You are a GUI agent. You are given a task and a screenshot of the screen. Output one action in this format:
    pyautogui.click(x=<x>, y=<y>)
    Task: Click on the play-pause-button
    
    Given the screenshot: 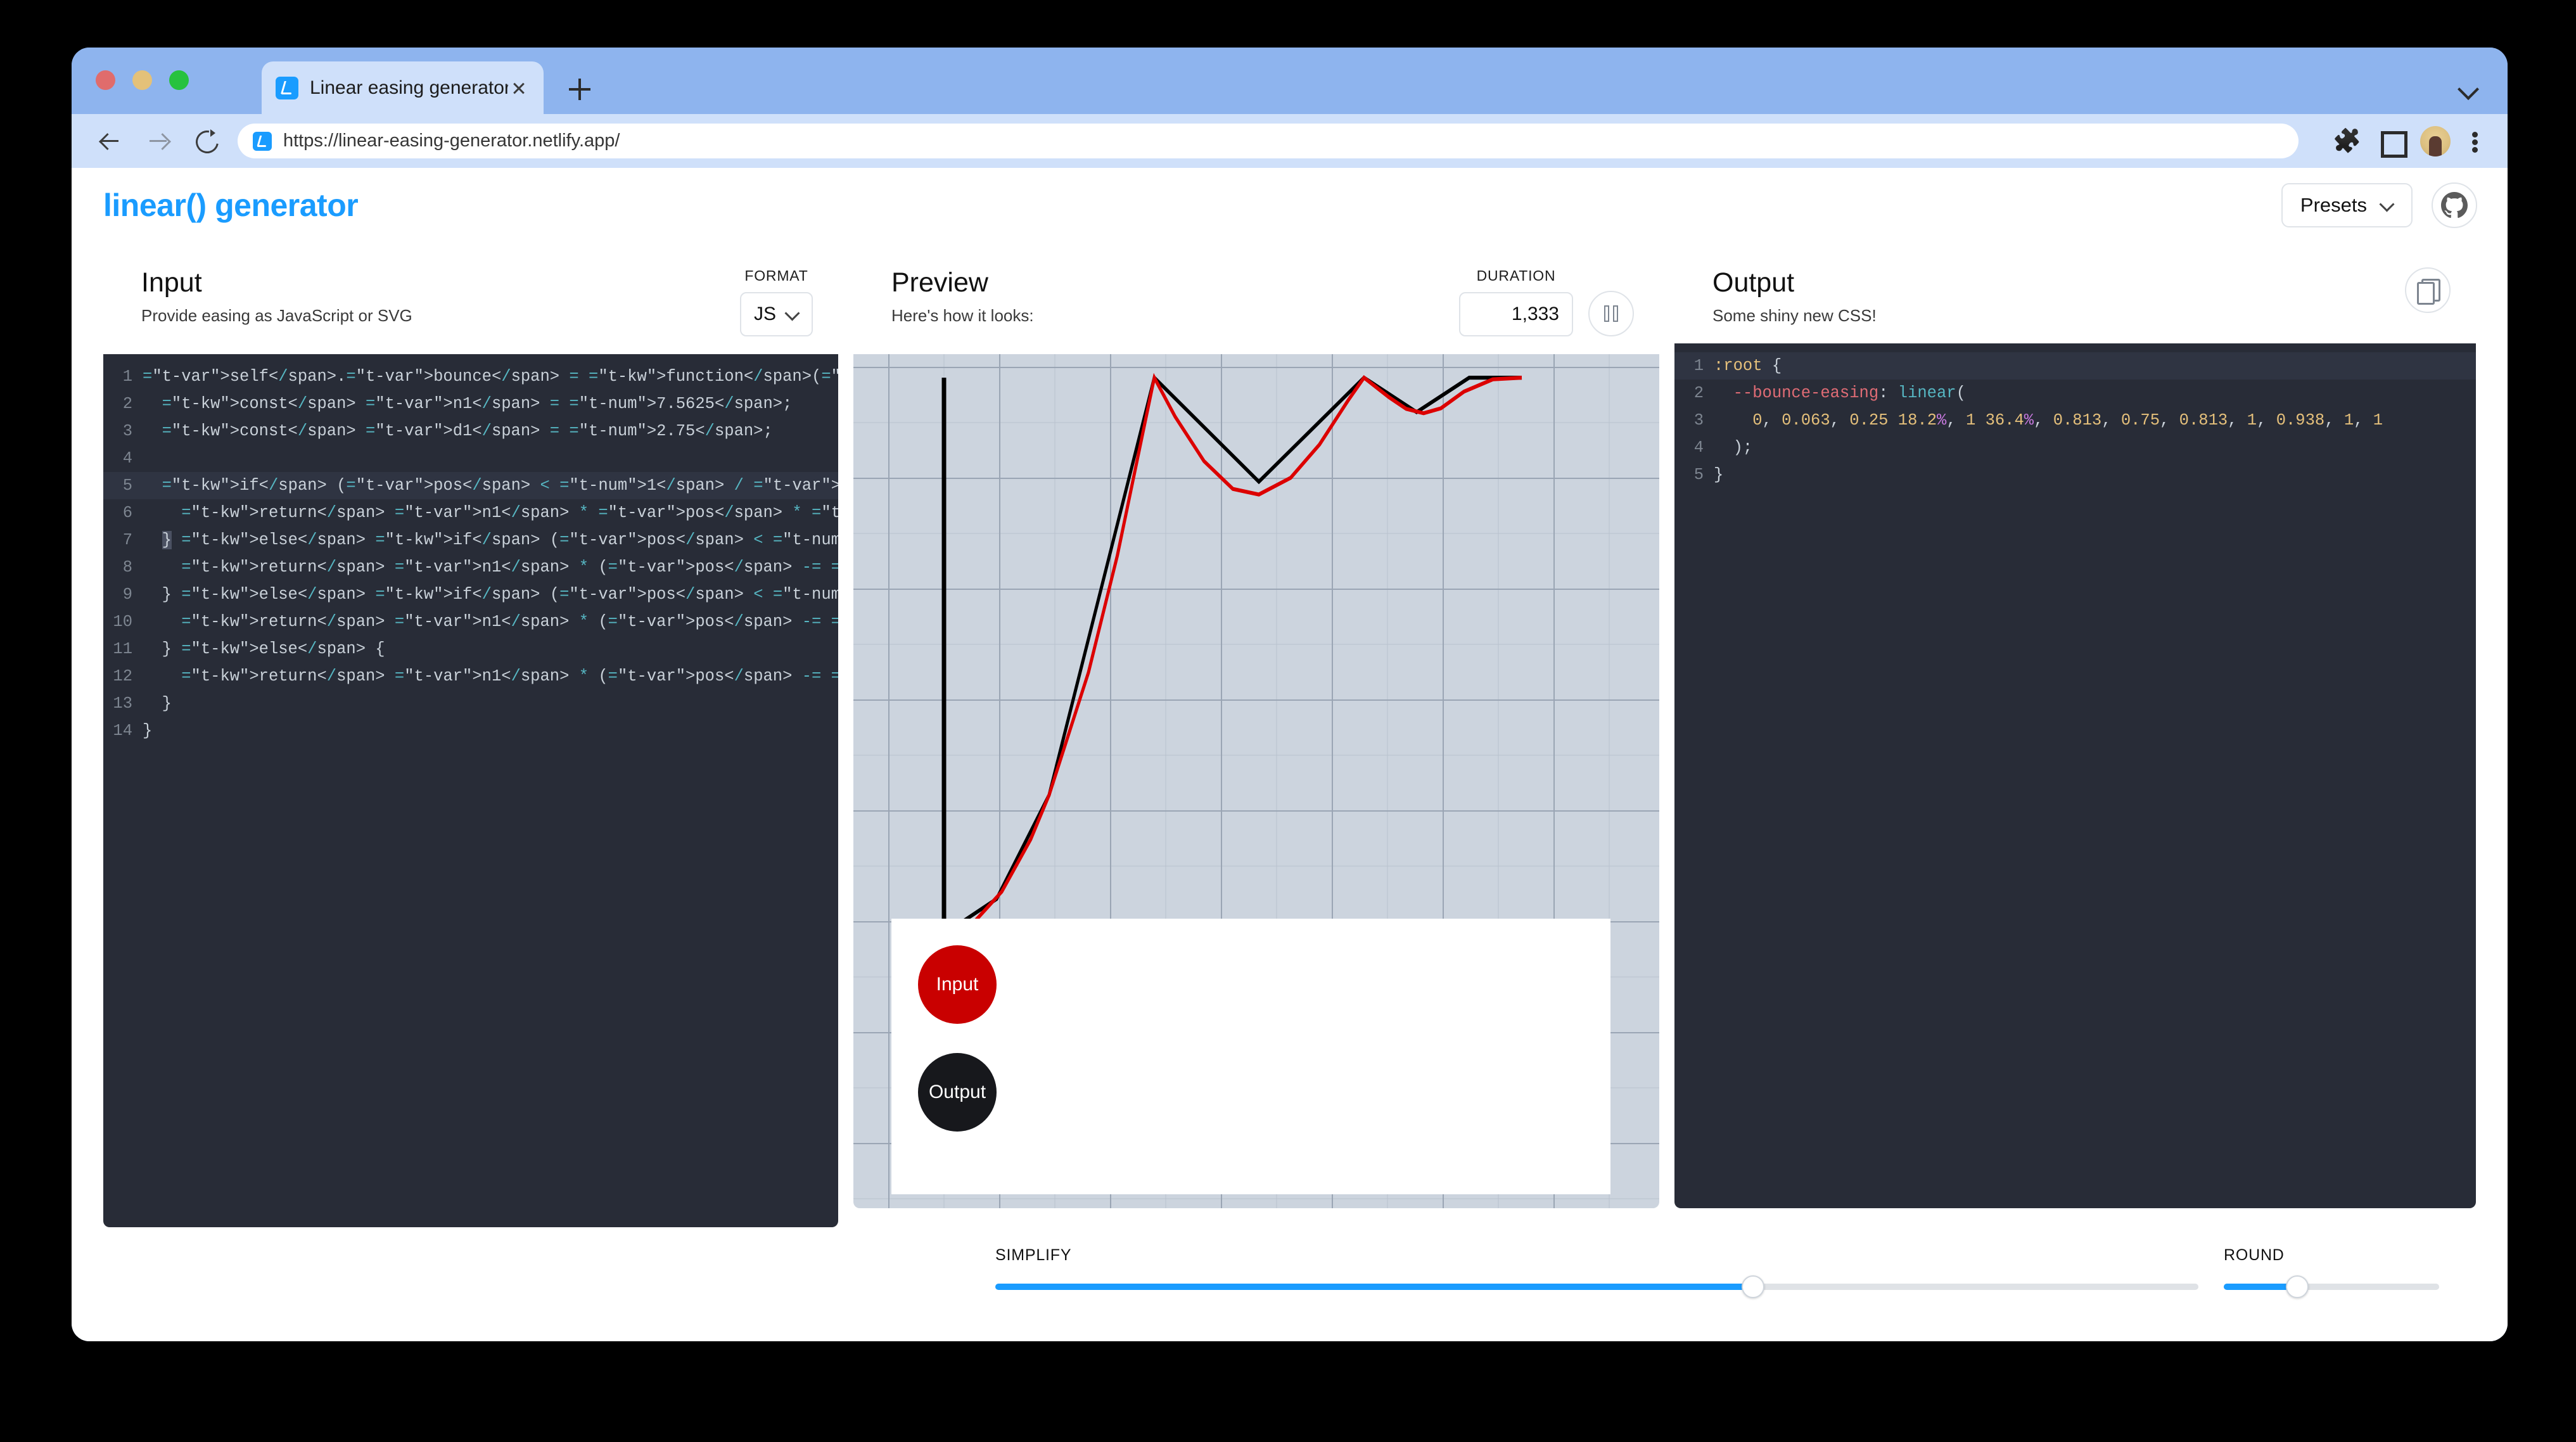 What is the action you would take?
    pyautogui.click(x=1611, y=313)
    